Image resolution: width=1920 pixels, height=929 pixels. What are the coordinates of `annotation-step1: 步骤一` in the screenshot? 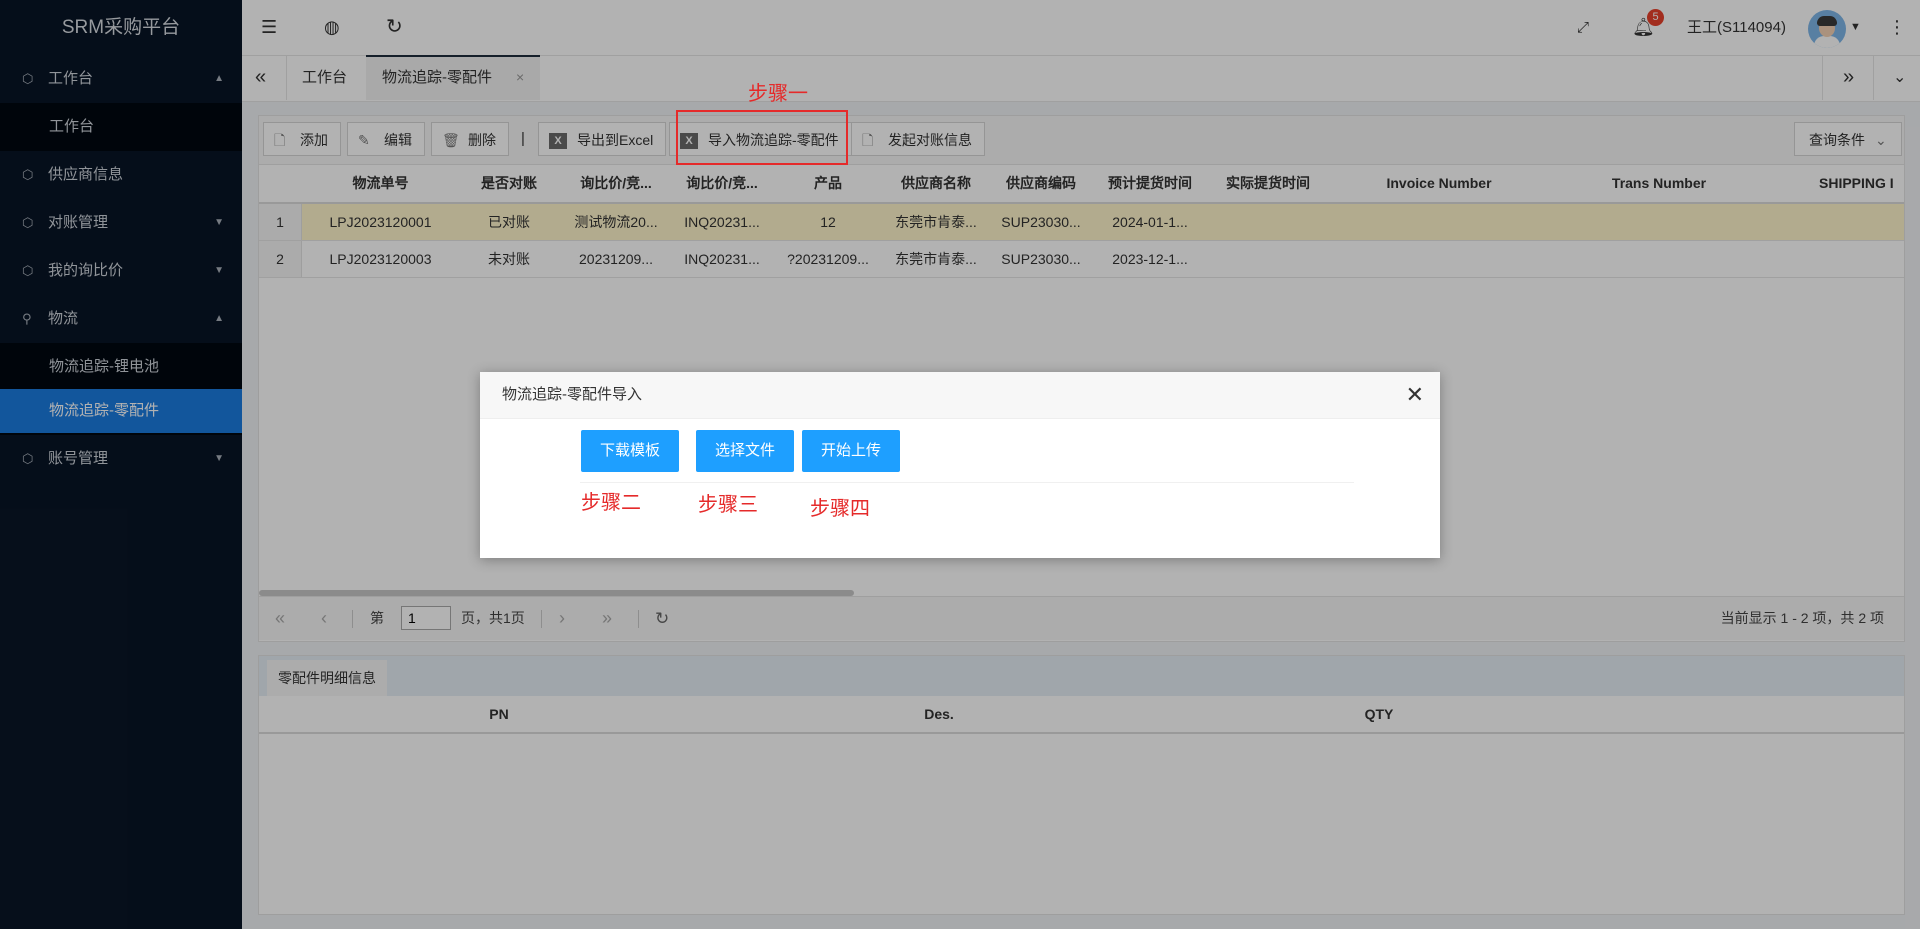 It's located at (778, 94).